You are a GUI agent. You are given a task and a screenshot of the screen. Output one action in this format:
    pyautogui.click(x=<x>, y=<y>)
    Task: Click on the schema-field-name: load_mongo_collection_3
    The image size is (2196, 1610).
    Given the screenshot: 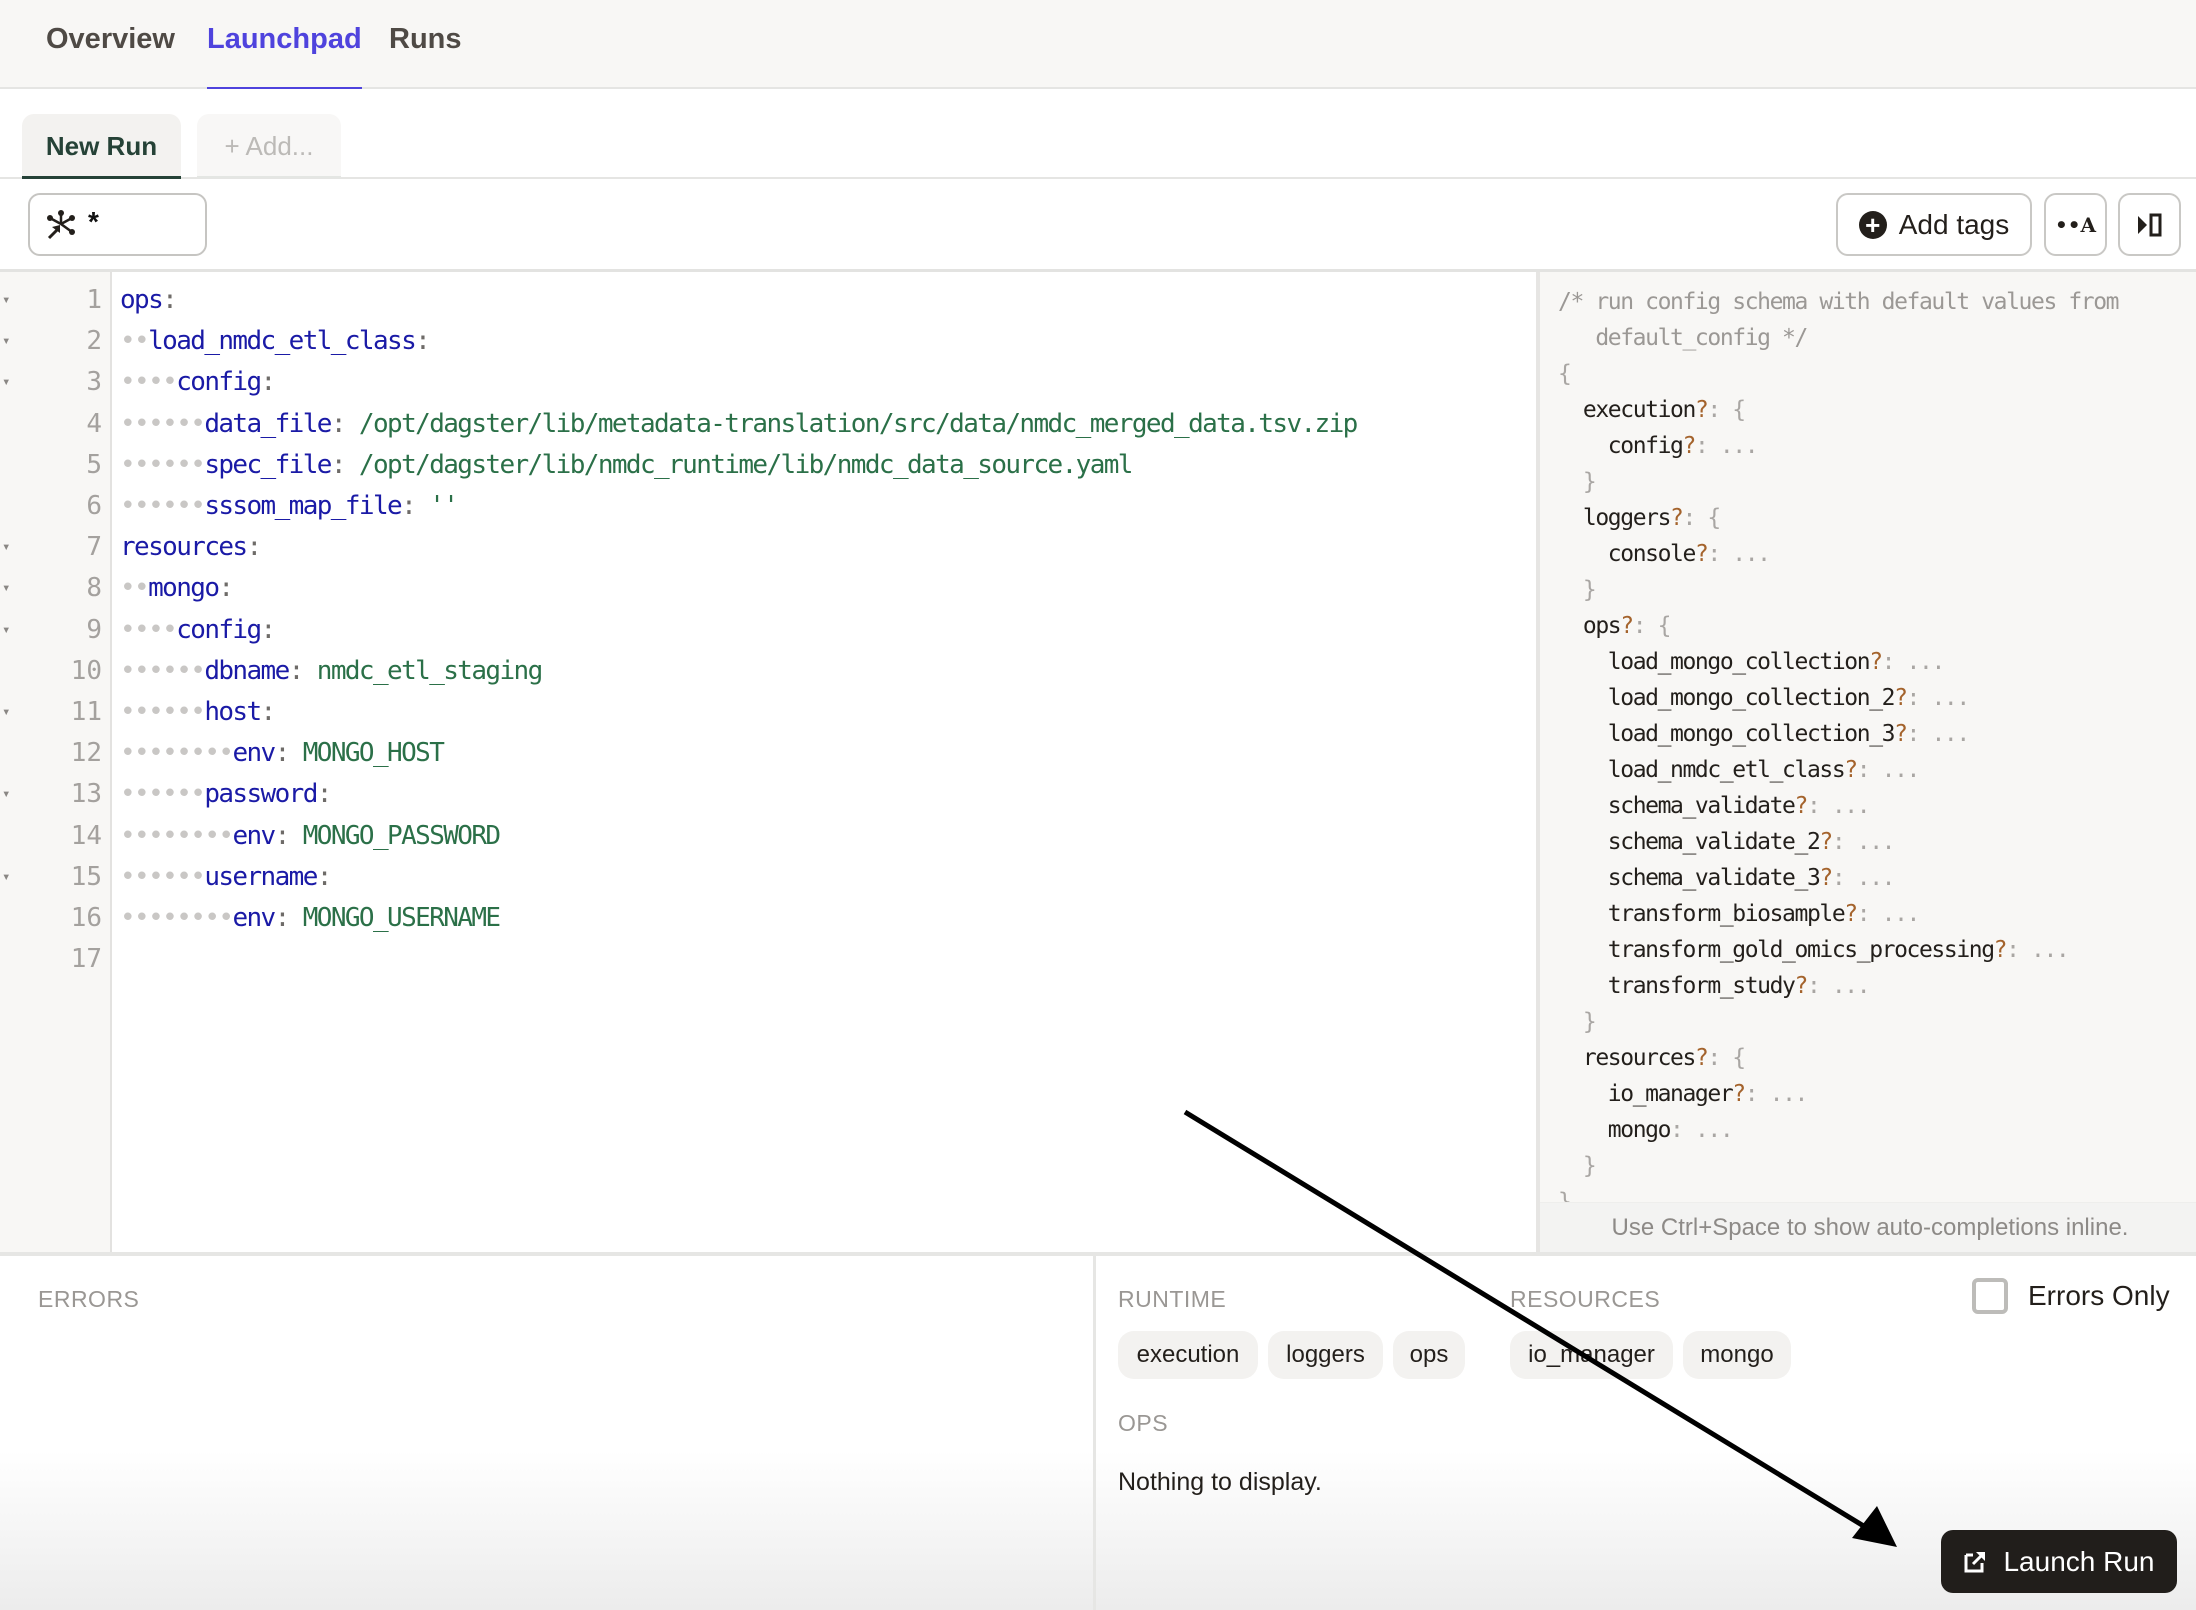 What is the action you would take?
    pyautogui.click(x=1751, y=734)
    